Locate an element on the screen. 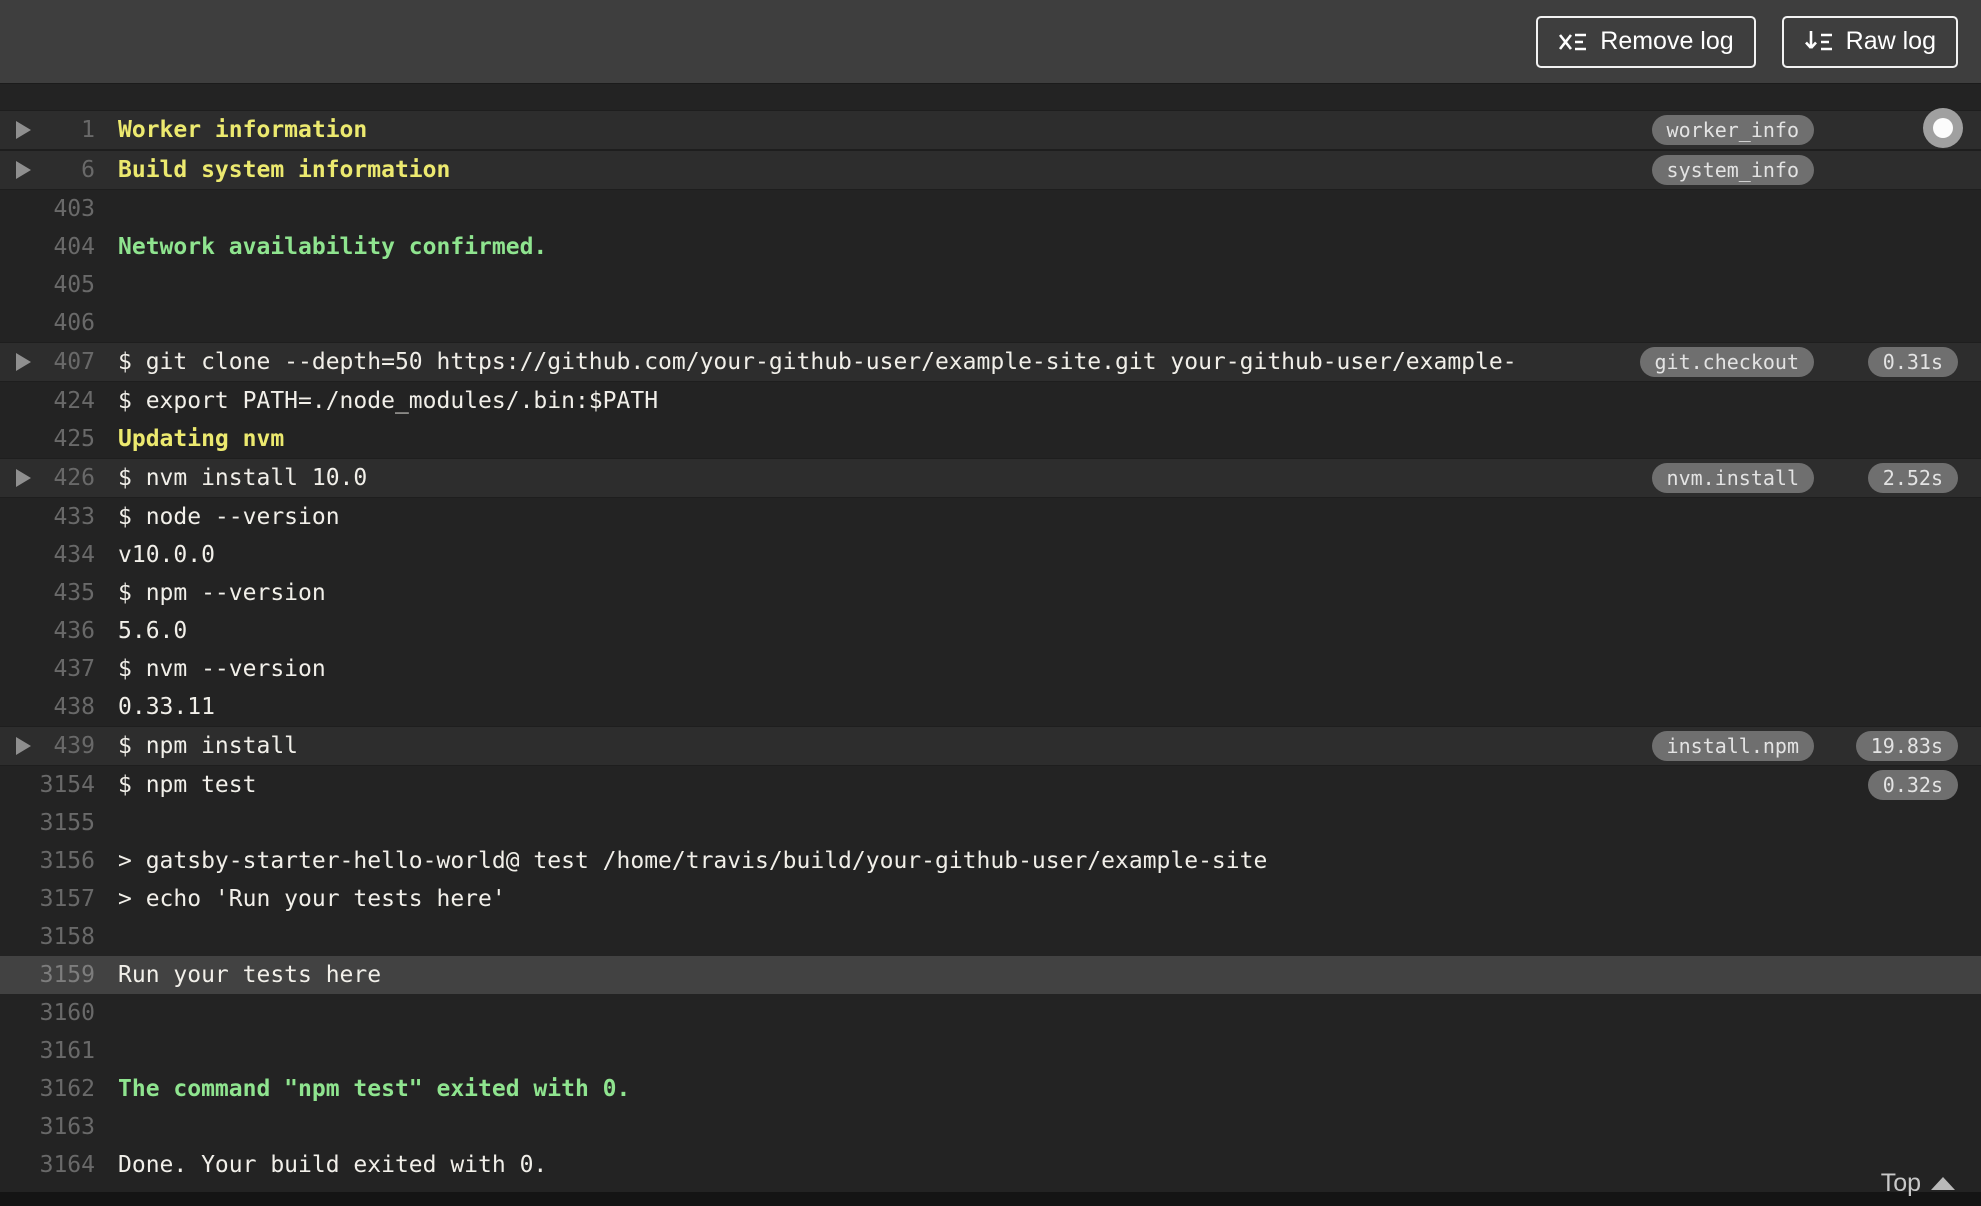 The width and height of the screenshot is (1981, 1206). log-row: 3164 Done. Your build exited with 0. is located at coordinates (990, 1165).